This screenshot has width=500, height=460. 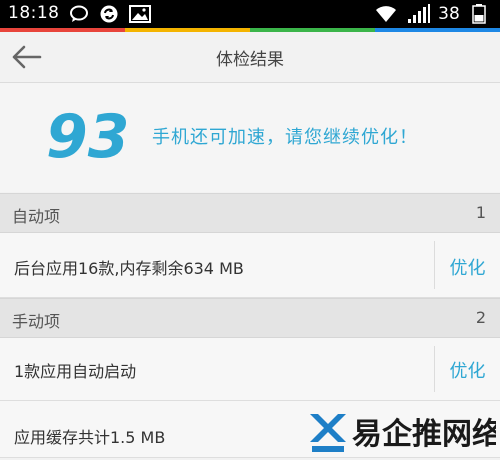 I want to click on section-count: 2, so click(x=480, y=317).